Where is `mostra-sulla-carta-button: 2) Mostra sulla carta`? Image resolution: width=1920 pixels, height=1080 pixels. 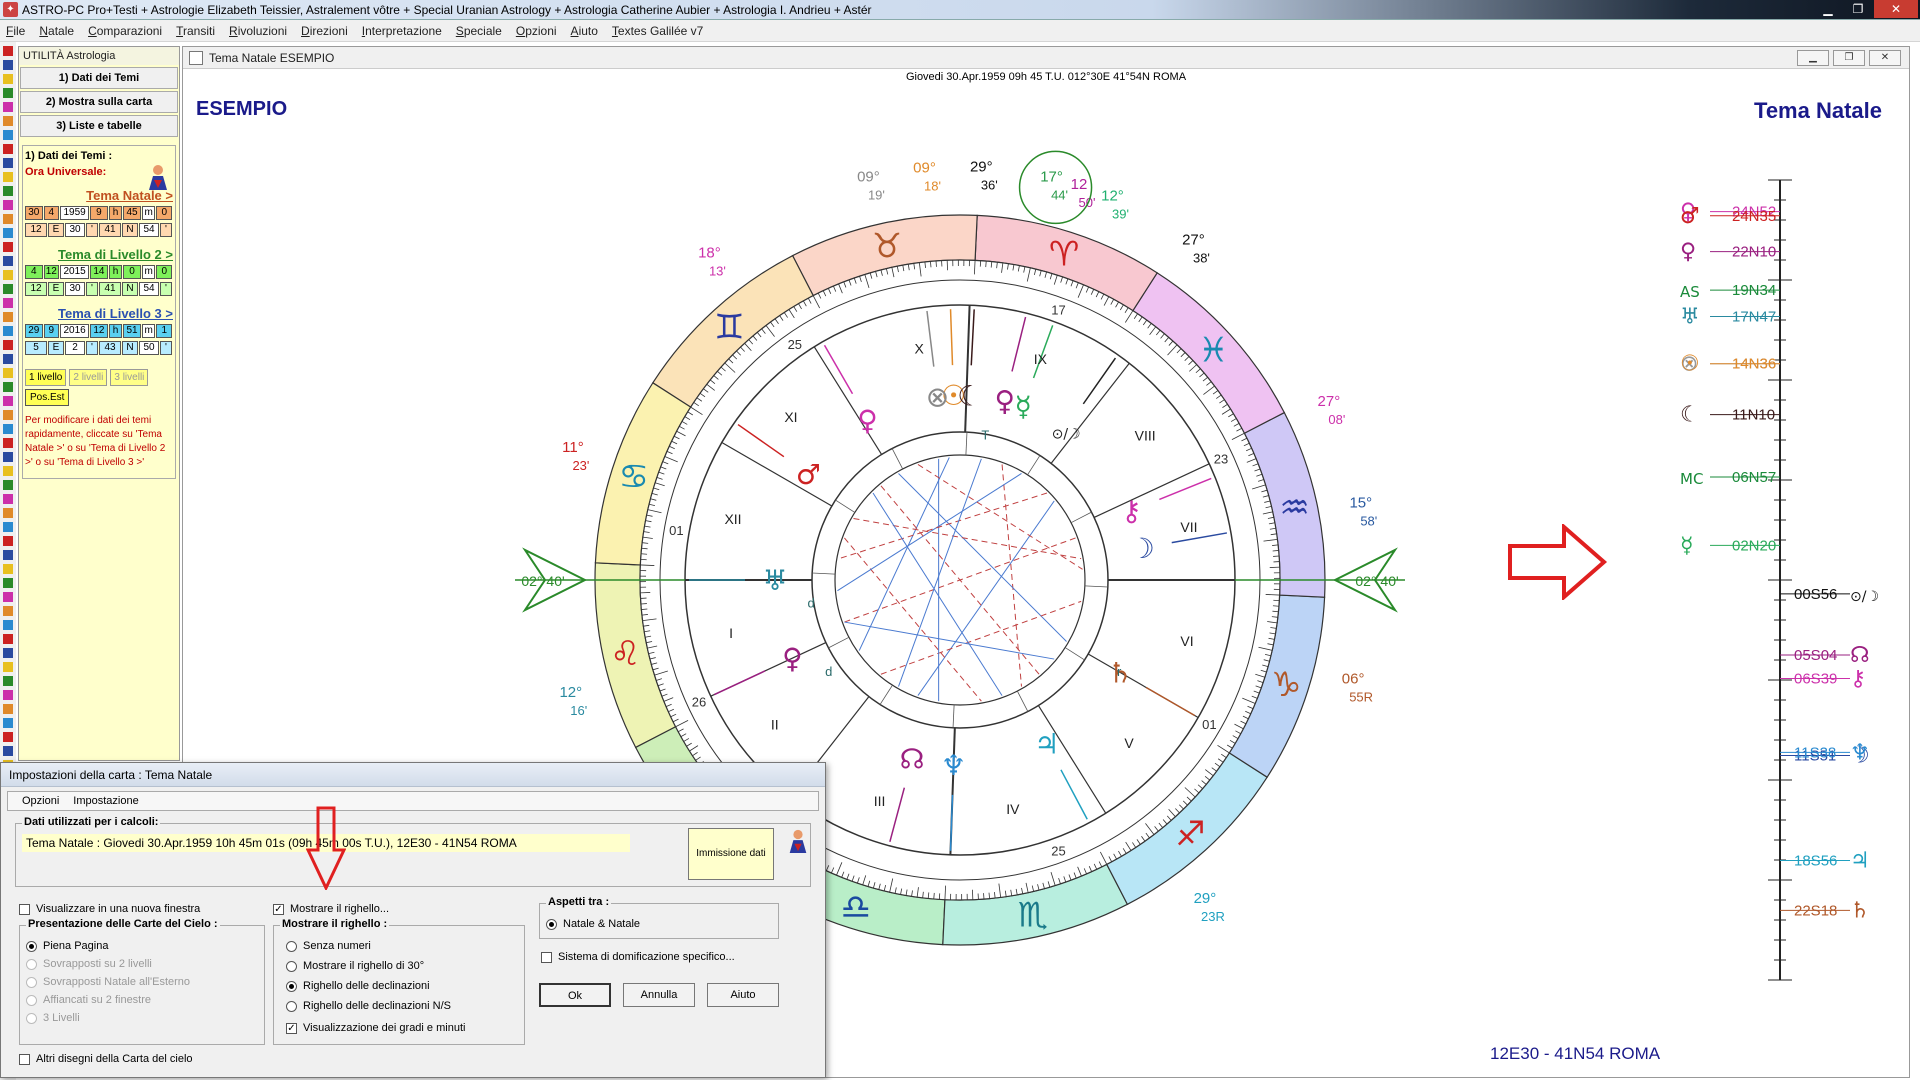 mostra-sulla-carta-button: 2) Mostra sulla carta is located at coordinates (99, 102).